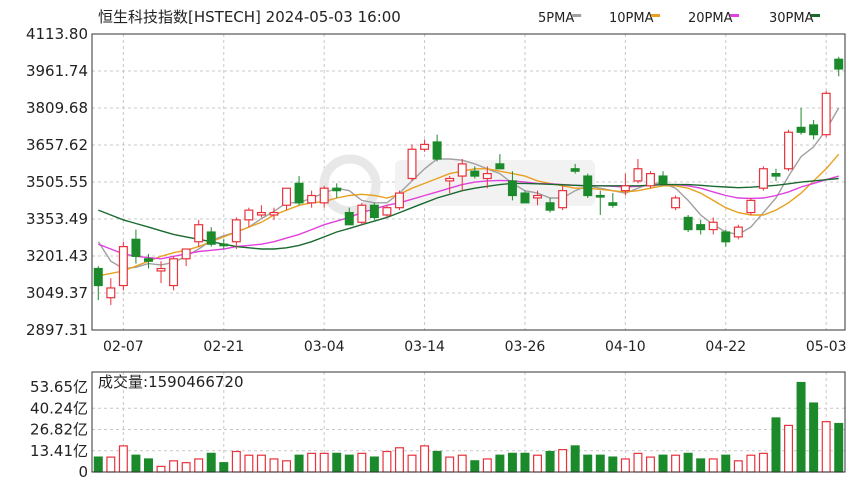 Image resolution: width=865 pixels, height=489 pixels. What do you see at coordinates (350, 185) in the screenshot?
I see `watermark-logo-icon` at bounding box center [350, 185].